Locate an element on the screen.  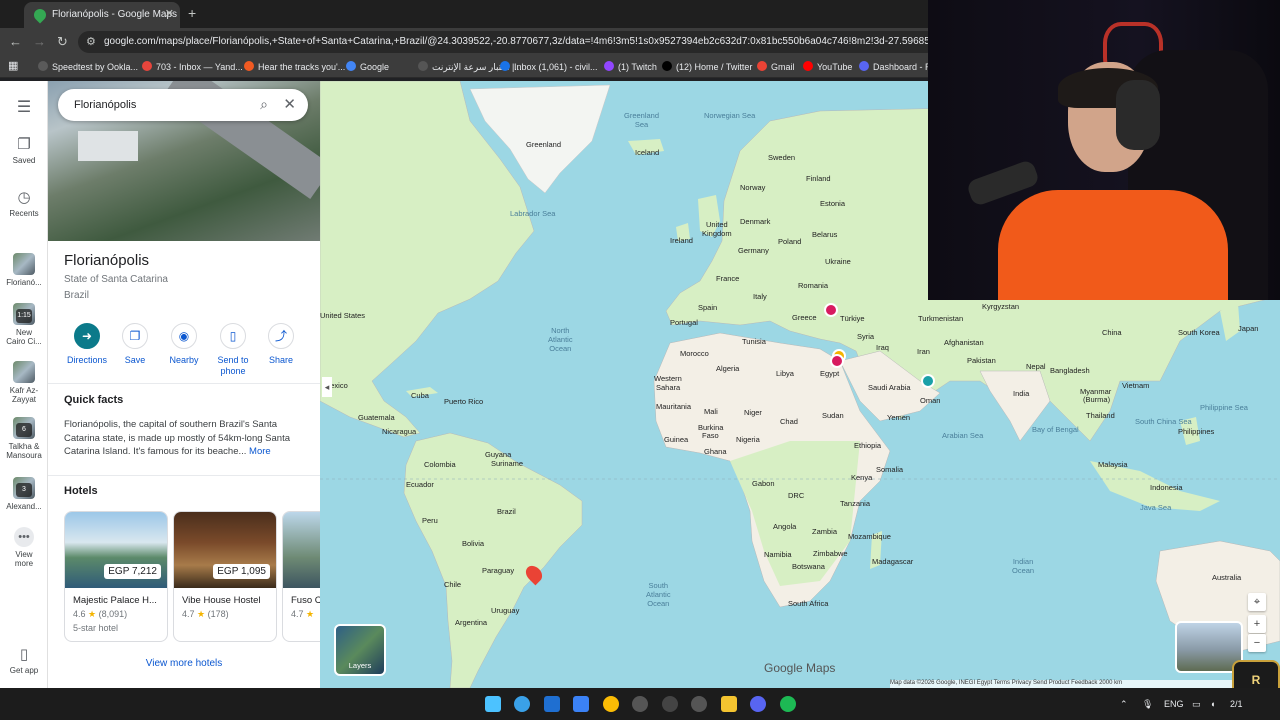
clear-search-icon: ✕ is located at coordinates (289, 104).